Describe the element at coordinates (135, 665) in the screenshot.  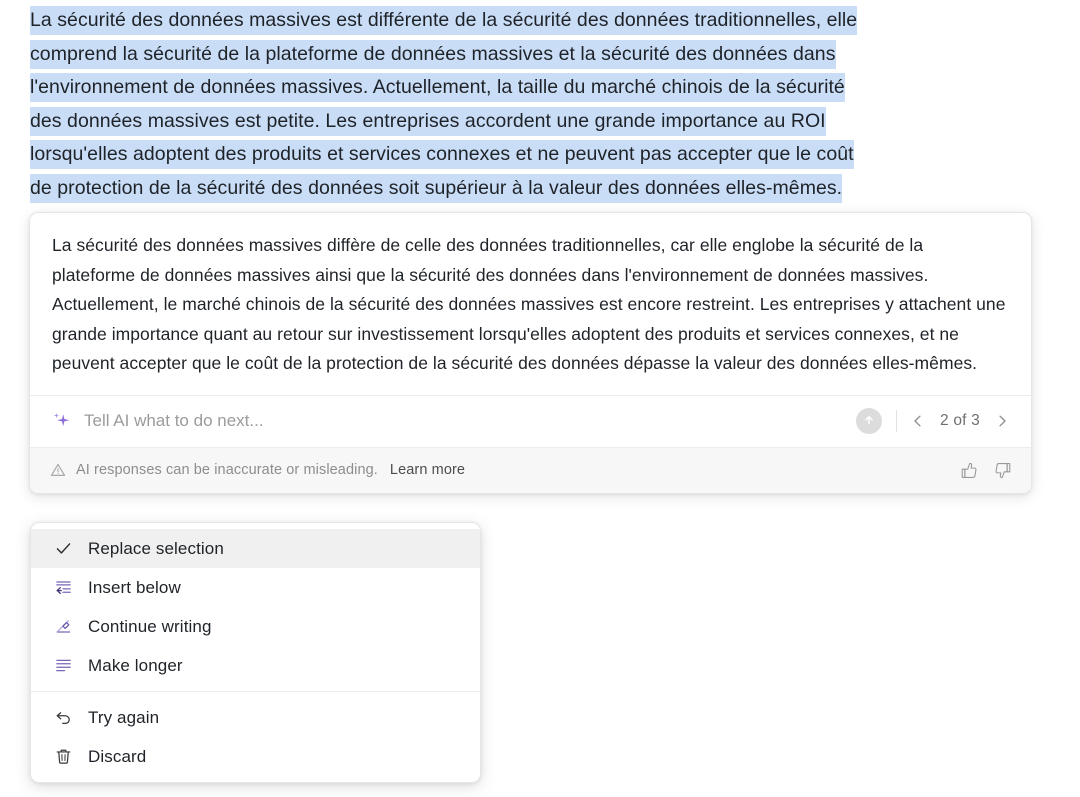
I see `menu-item-label: Make longer` at that location.